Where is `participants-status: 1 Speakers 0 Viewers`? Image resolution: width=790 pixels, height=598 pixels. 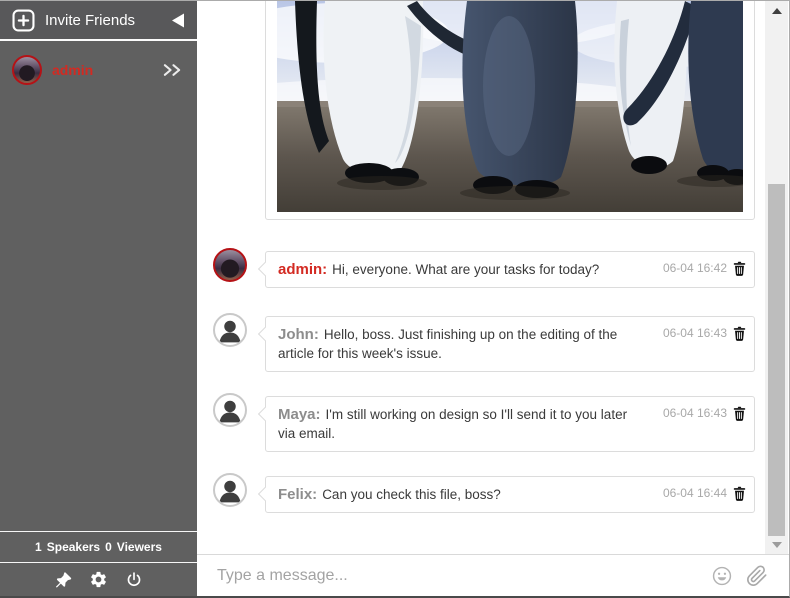 participants-status: 1 Speakers 0 Viewers is located at coordinates (98, 546).